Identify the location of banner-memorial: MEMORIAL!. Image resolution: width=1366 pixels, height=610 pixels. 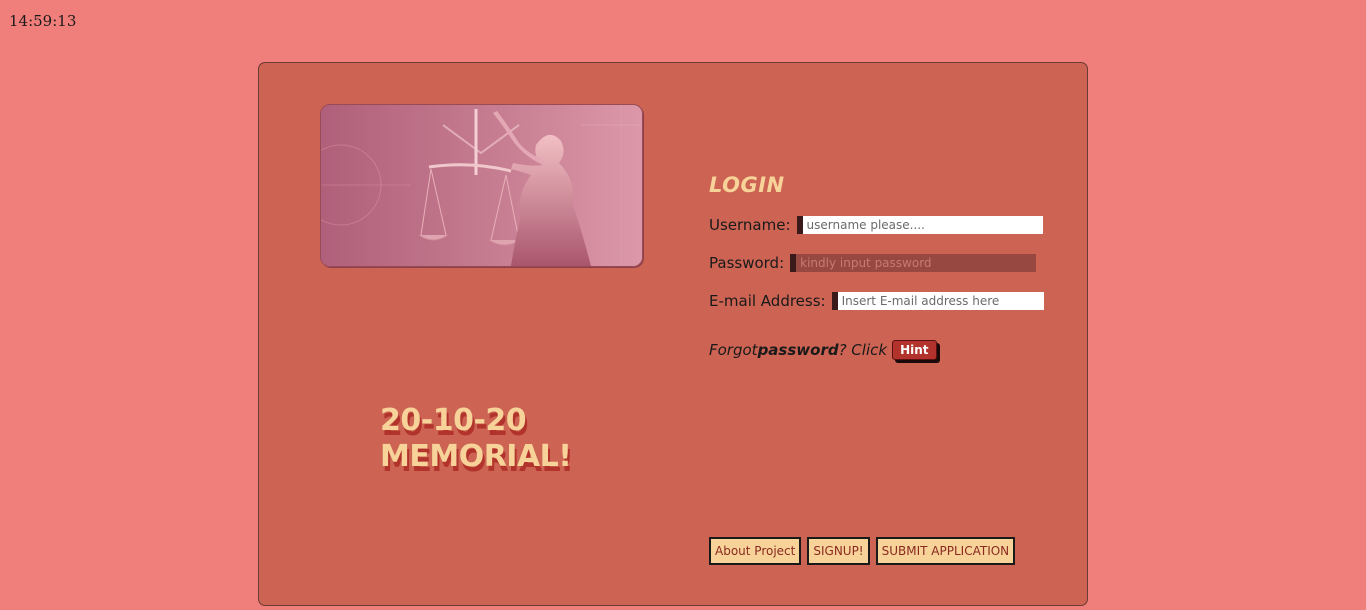
(476, 456).